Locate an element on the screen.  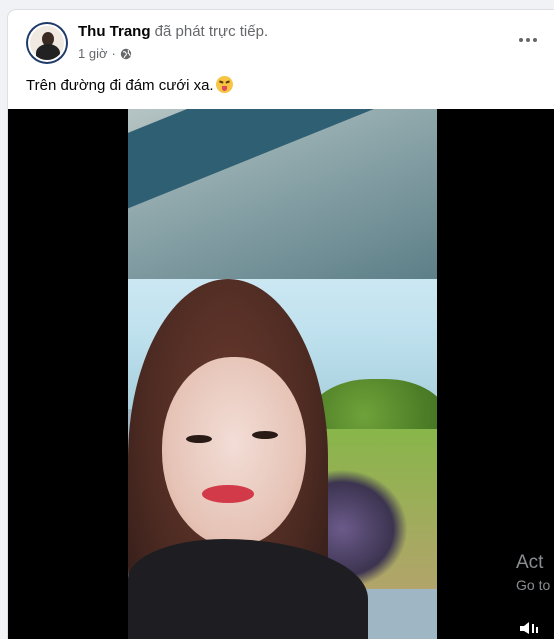
author-name: Thu Trang is located at coordinates (114, 31).